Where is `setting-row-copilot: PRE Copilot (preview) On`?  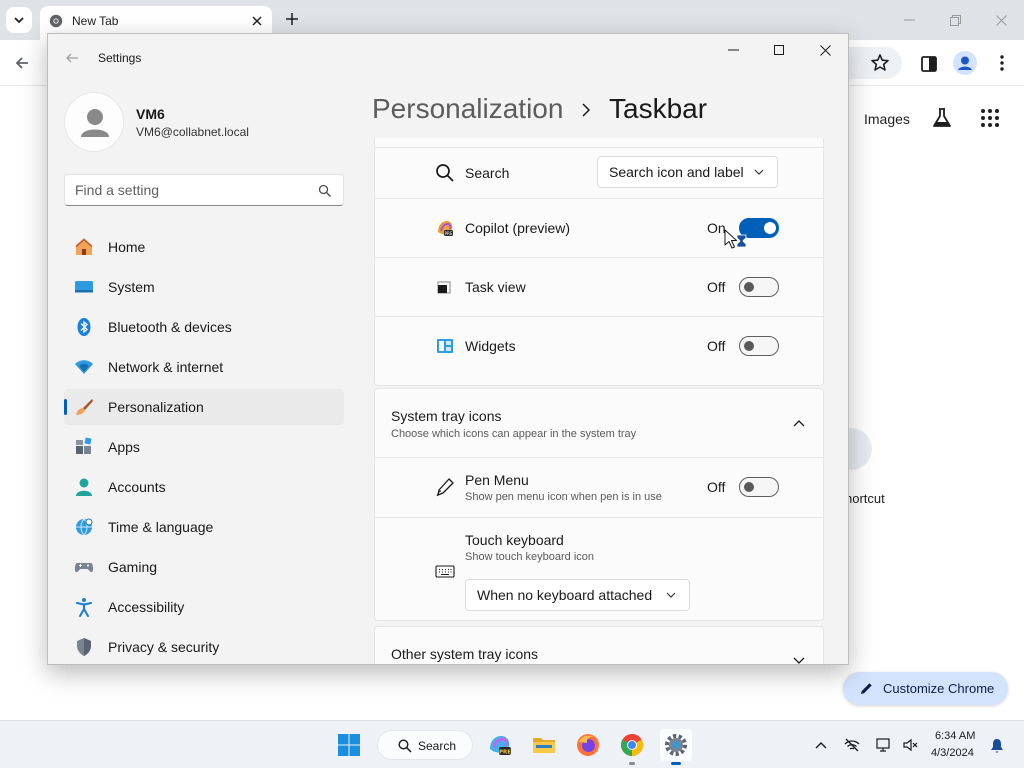 setting-row-copilot: PRE Copilot (preview) On is located at coordinates (599, 228).